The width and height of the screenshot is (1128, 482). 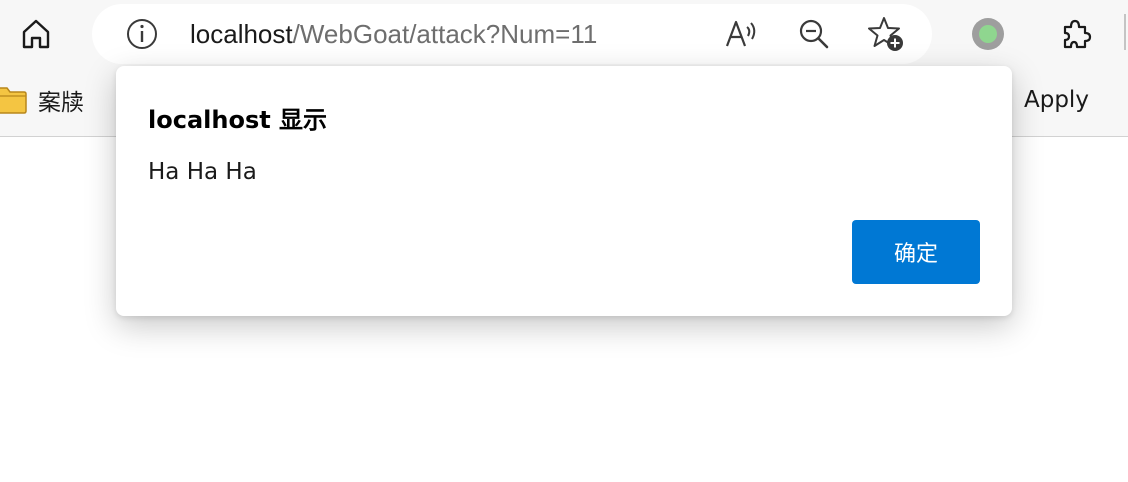 I want to click on zoom-out-button, so click(x=814, y=34).